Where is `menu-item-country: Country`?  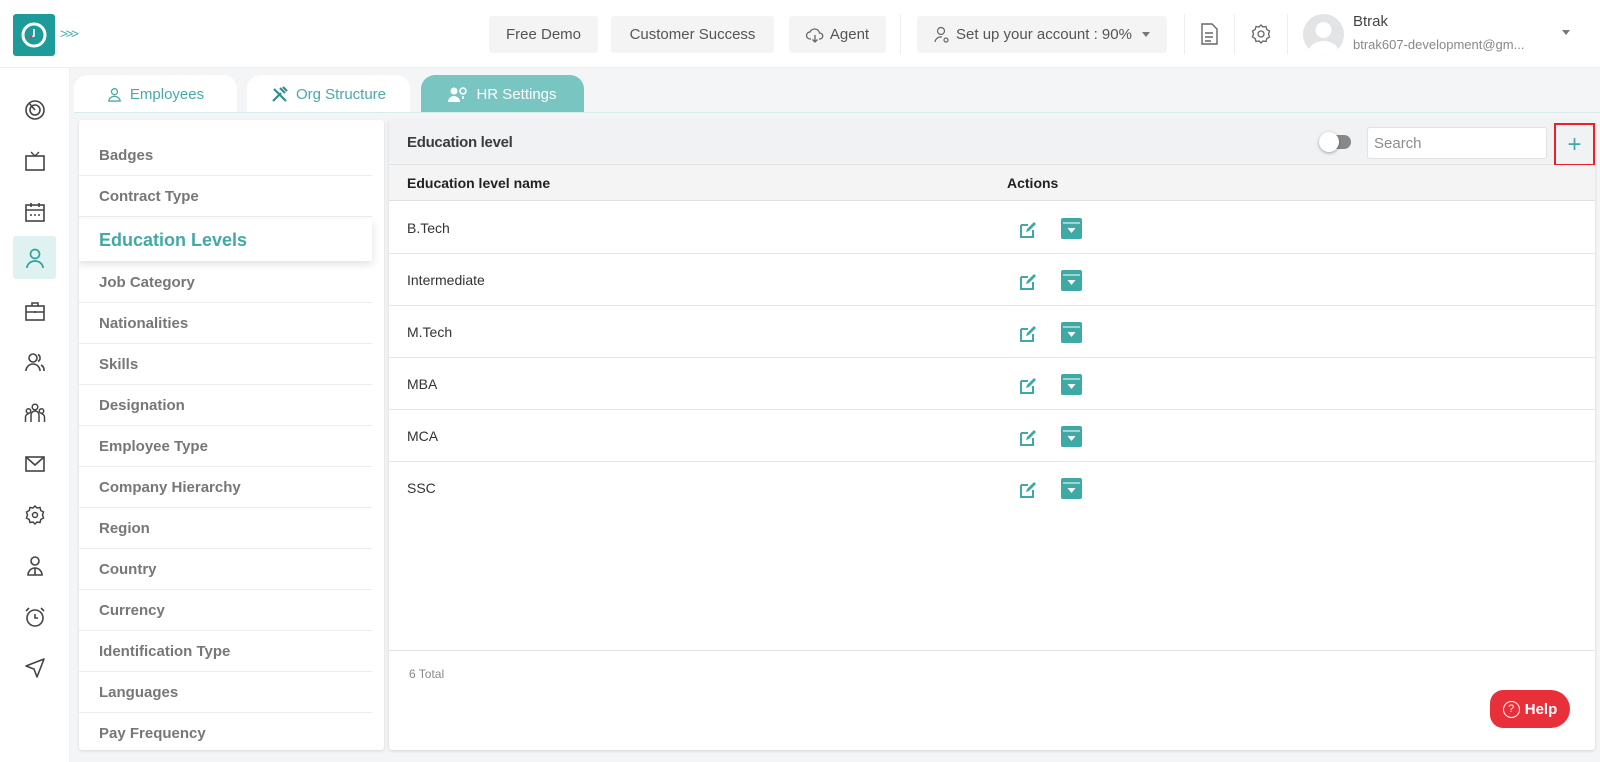
menu-item-country: Country is located at coordinates (225, 569).